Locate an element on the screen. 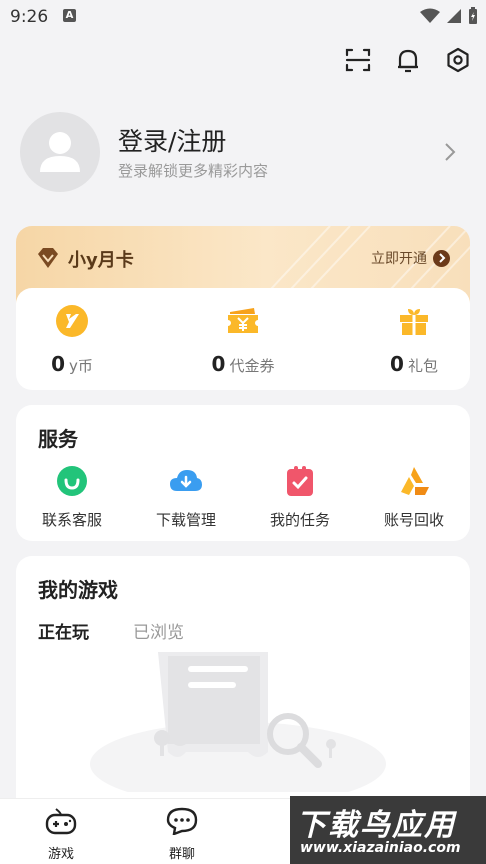 The image size is (486, 864). ycoin-count: 0 is located at coordinates (58, 364).